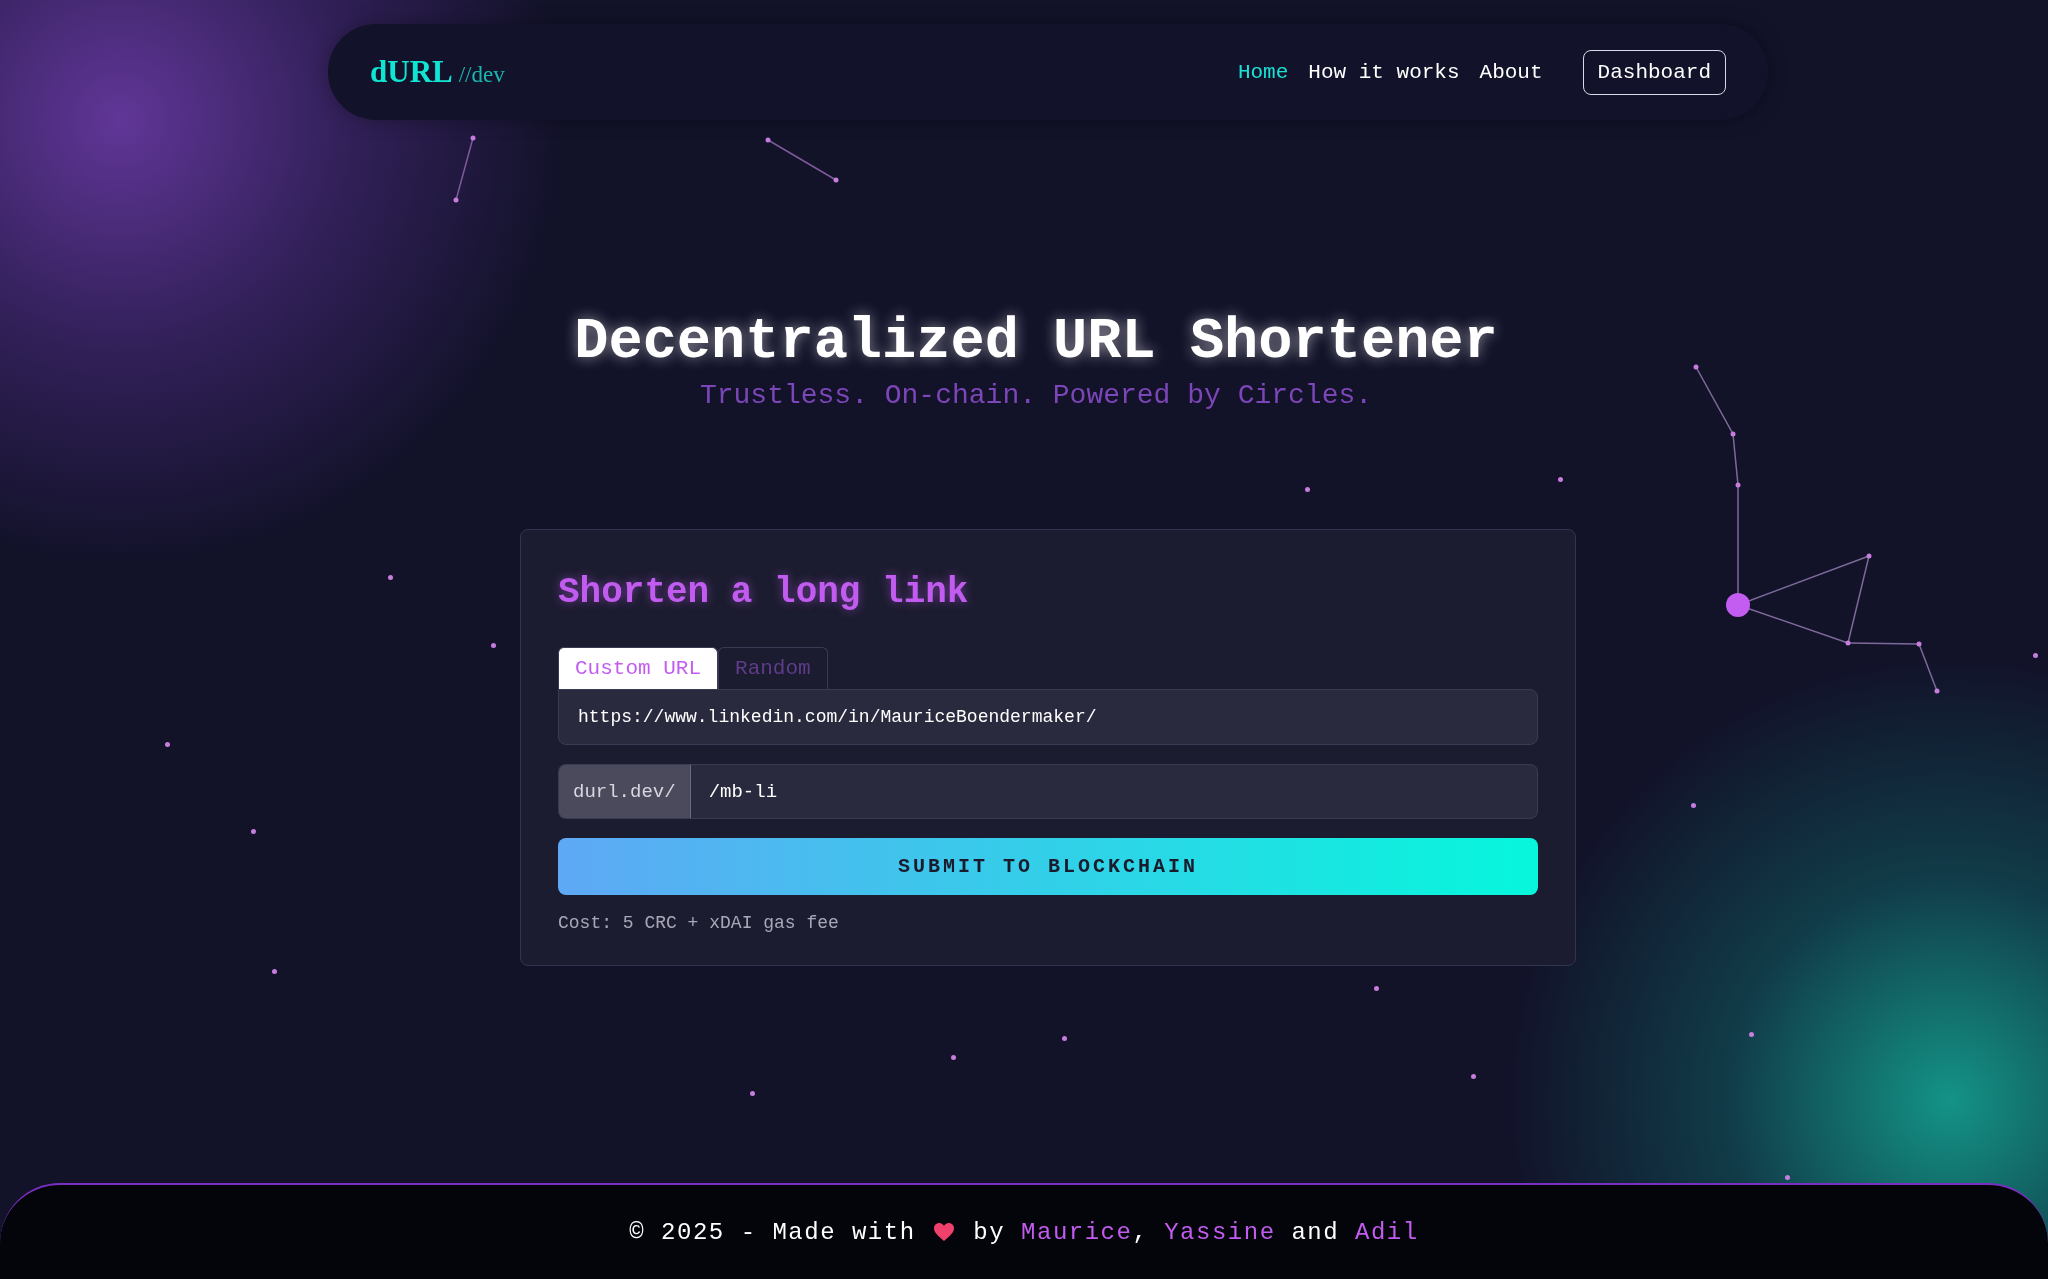 Image resolution: width=2048 pixels, height=1279 pixels. What do you see at coordinates (437, 72) in the screenshot?
I see `logo: dURL //dev` at bounding box center [437, 72].